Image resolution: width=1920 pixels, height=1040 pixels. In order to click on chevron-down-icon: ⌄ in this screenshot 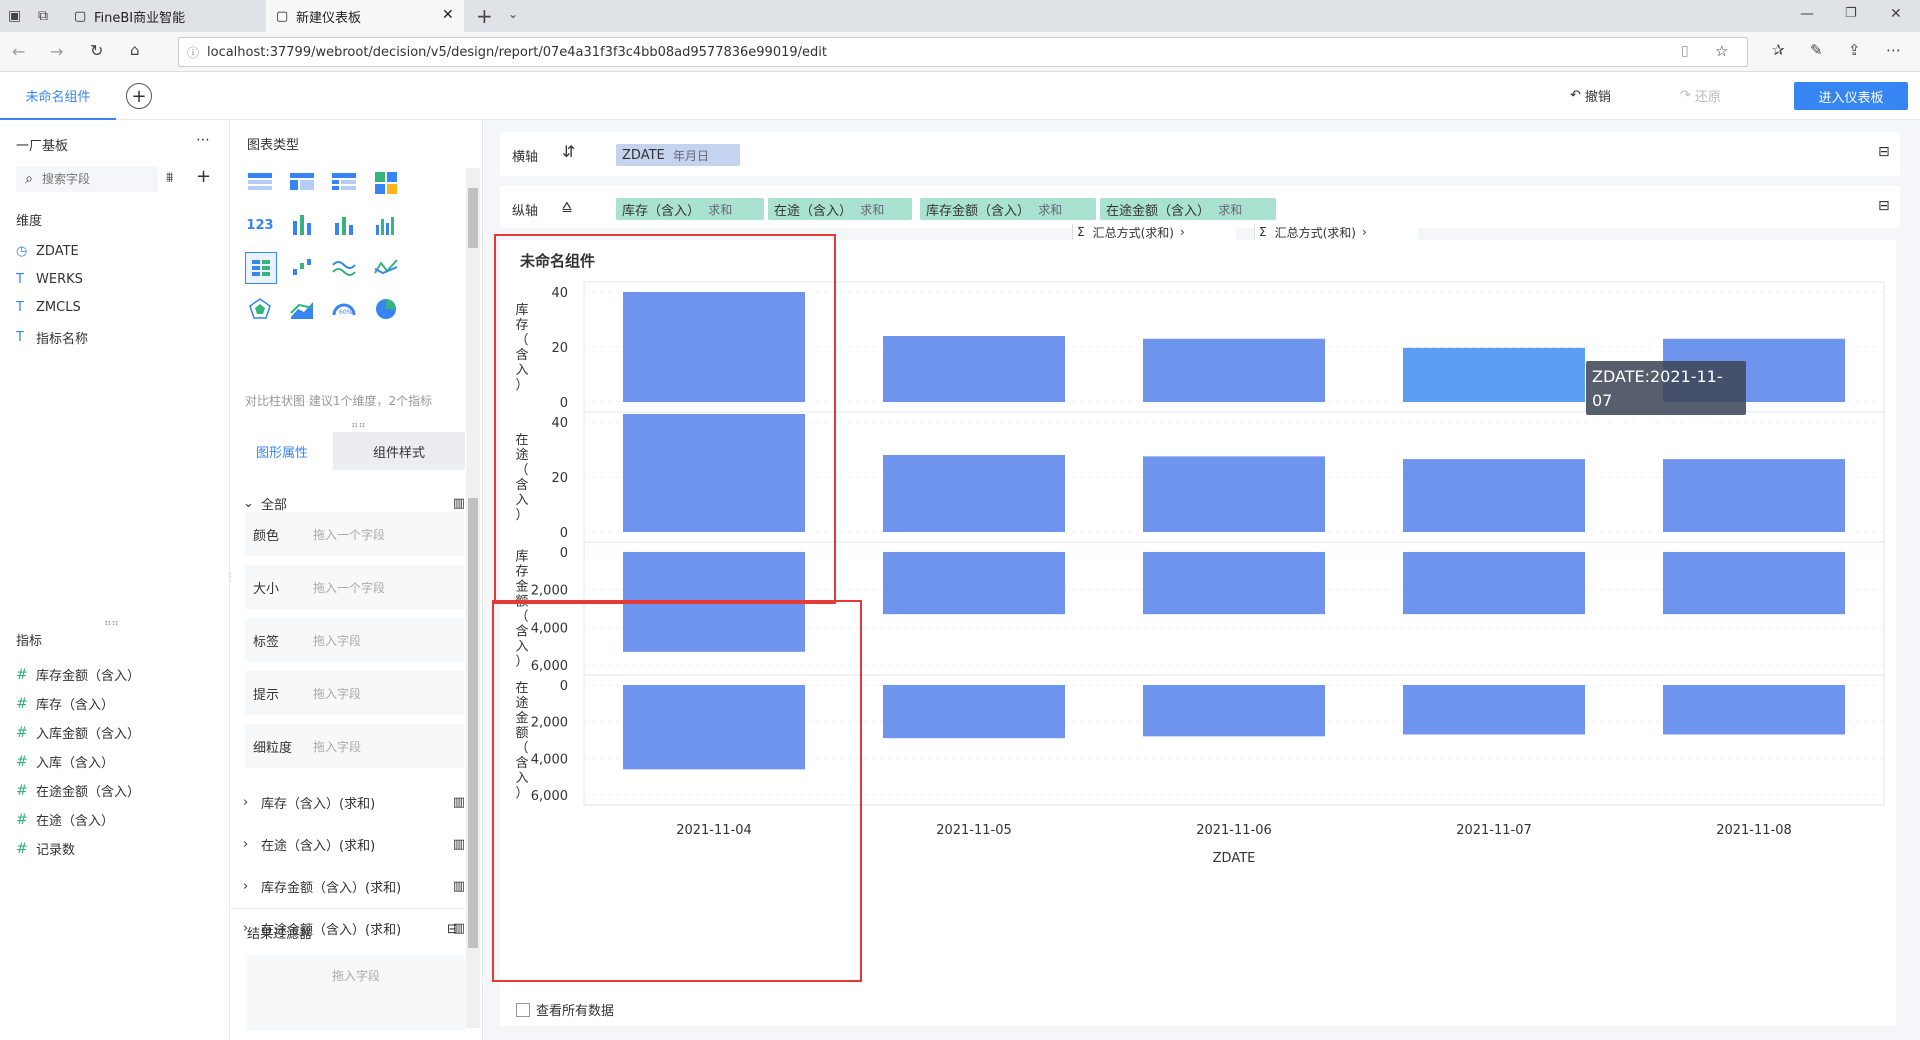, I will do `click(513, 14)`.